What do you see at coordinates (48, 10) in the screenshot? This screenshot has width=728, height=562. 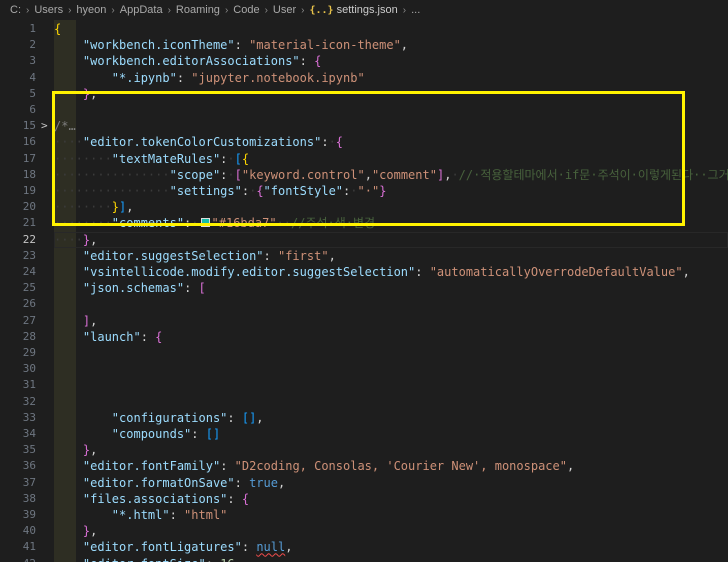 I see `breadcrumb-item: Users` at bounding box center [48, 10].